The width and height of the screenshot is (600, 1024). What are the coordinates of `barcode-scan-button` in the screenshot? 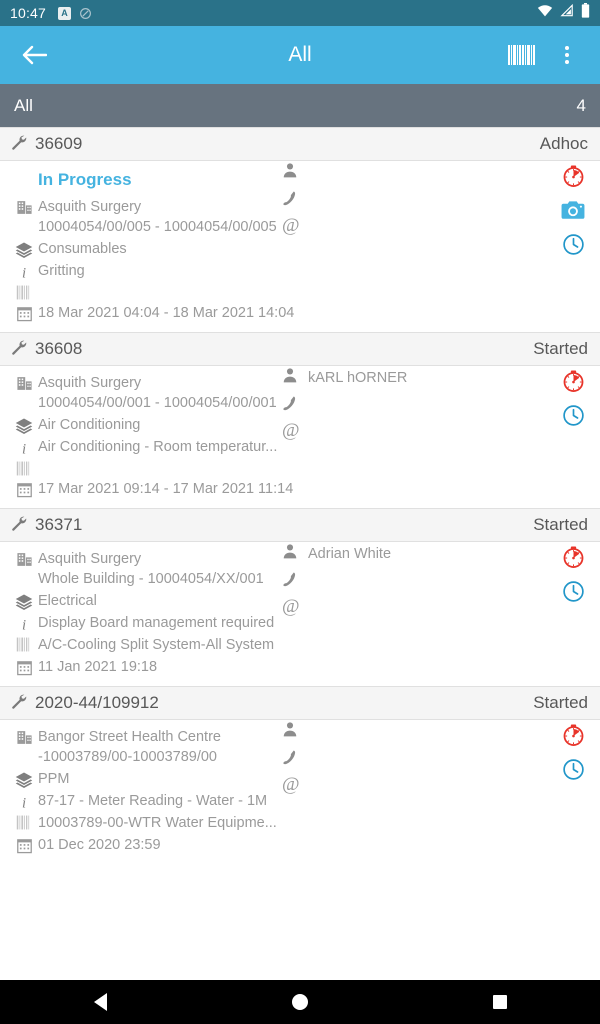 It's located at (521, 55).